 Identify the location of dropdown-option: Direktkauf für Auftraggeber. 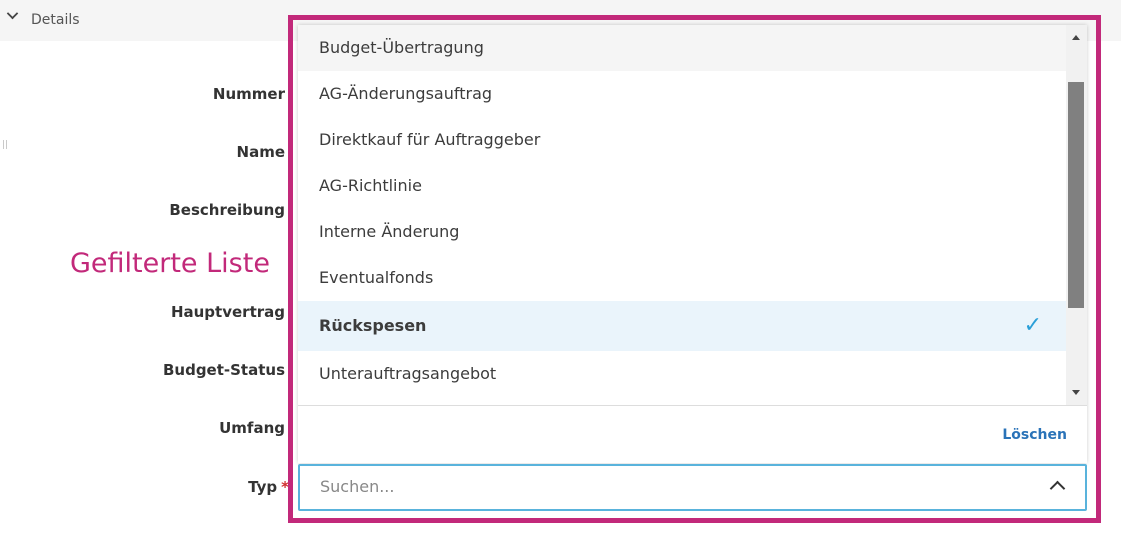
(682, 140).